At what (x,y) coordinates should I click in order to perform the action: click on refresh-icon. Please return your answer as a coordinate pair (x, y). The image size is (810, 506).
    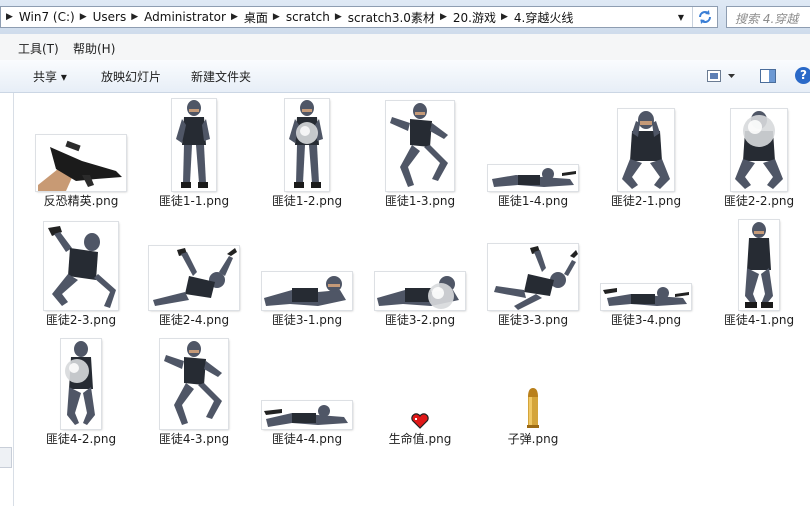
    Looking at the image, I should click on (704, 17).